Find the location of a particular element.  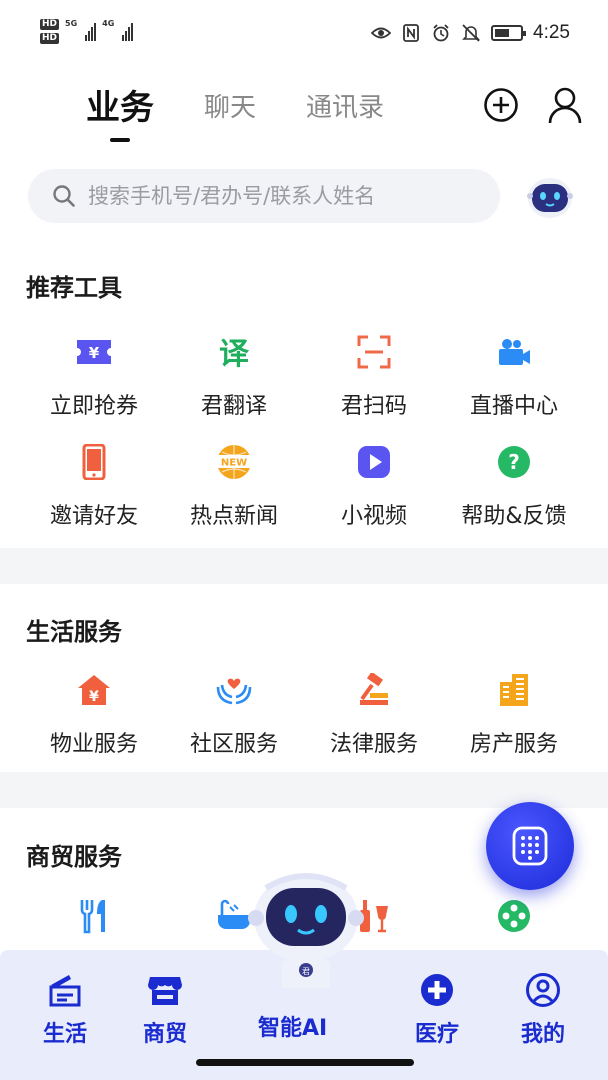

service-legal: 法律服务 is located at coordinates (374, 711).